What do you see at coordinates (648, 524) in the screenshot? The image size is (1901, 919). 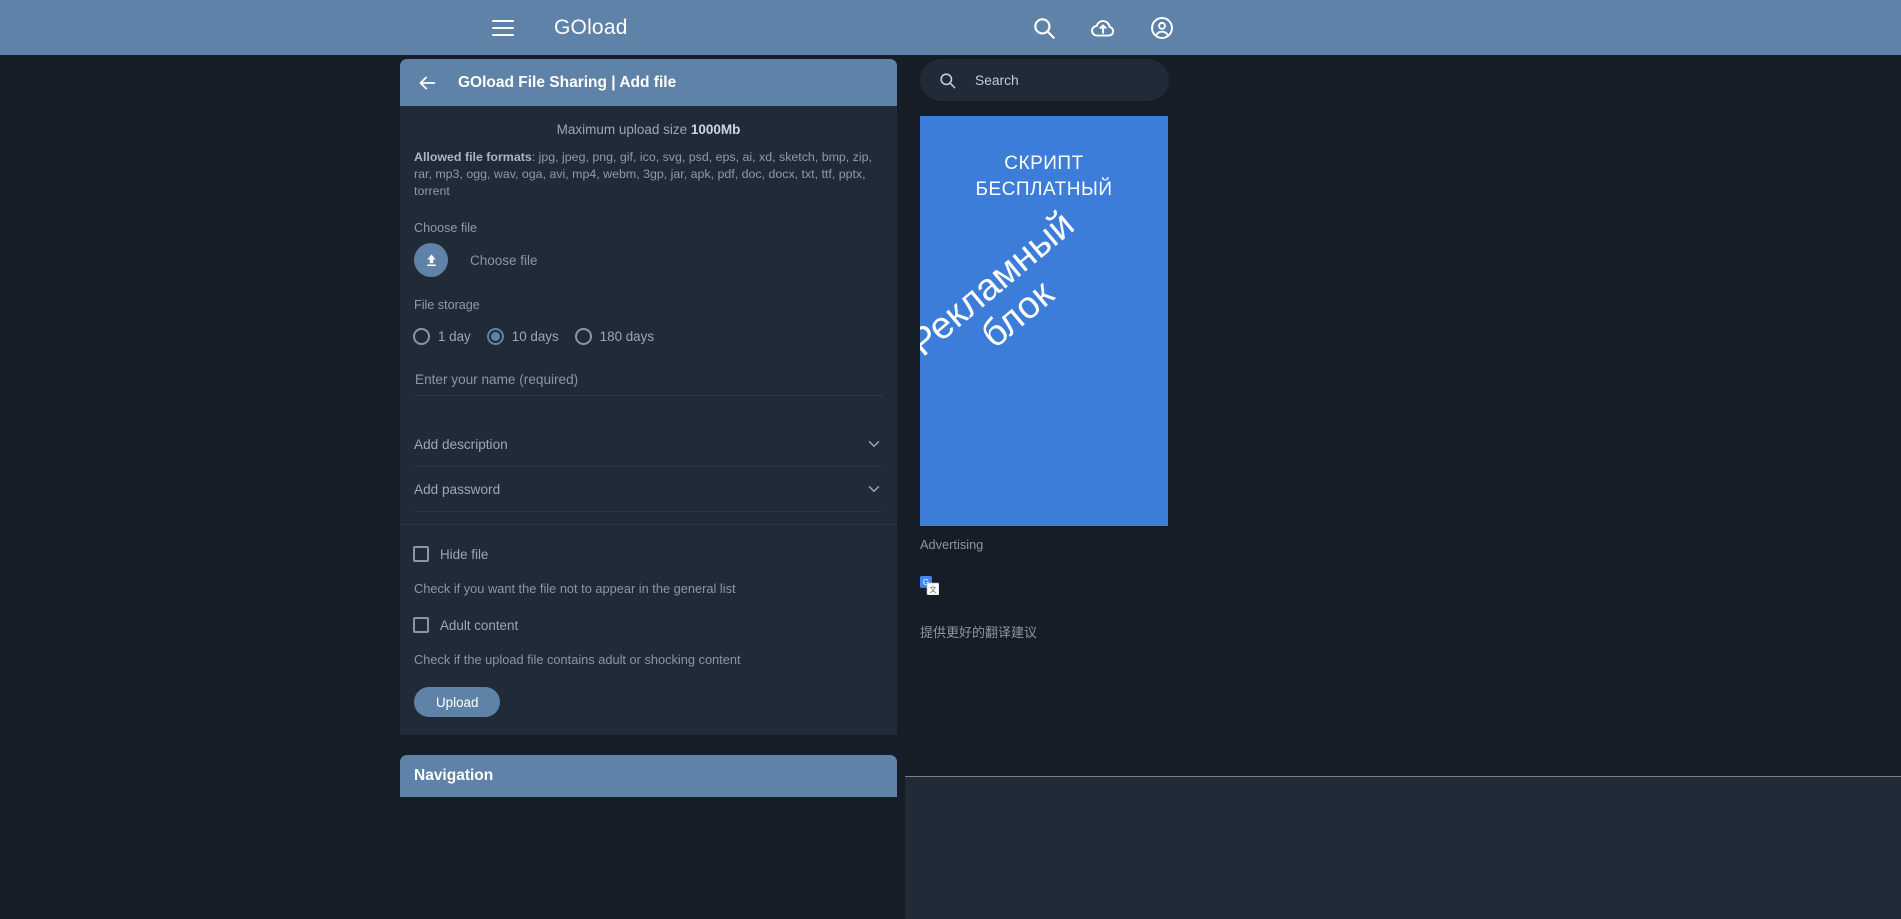 I see `section-divider` at bounding box center [648, 524].